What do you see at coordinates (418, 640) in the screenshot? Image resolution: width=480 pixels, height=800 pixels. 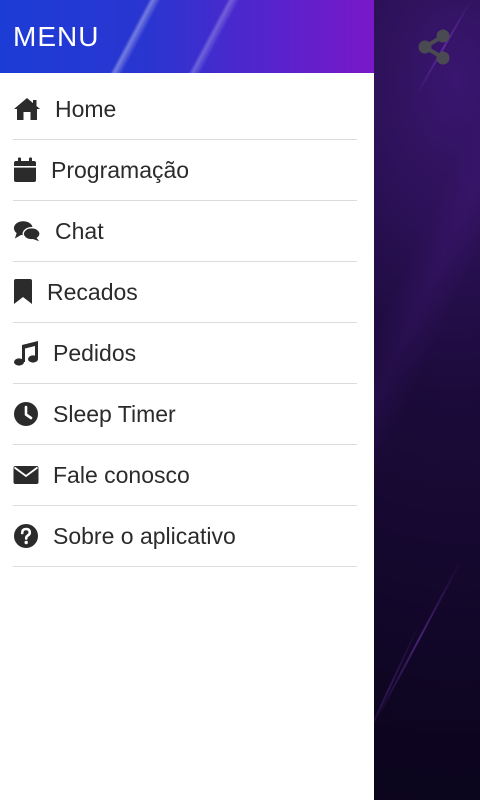 I see `light-streak` at bounding box center [418, 640].